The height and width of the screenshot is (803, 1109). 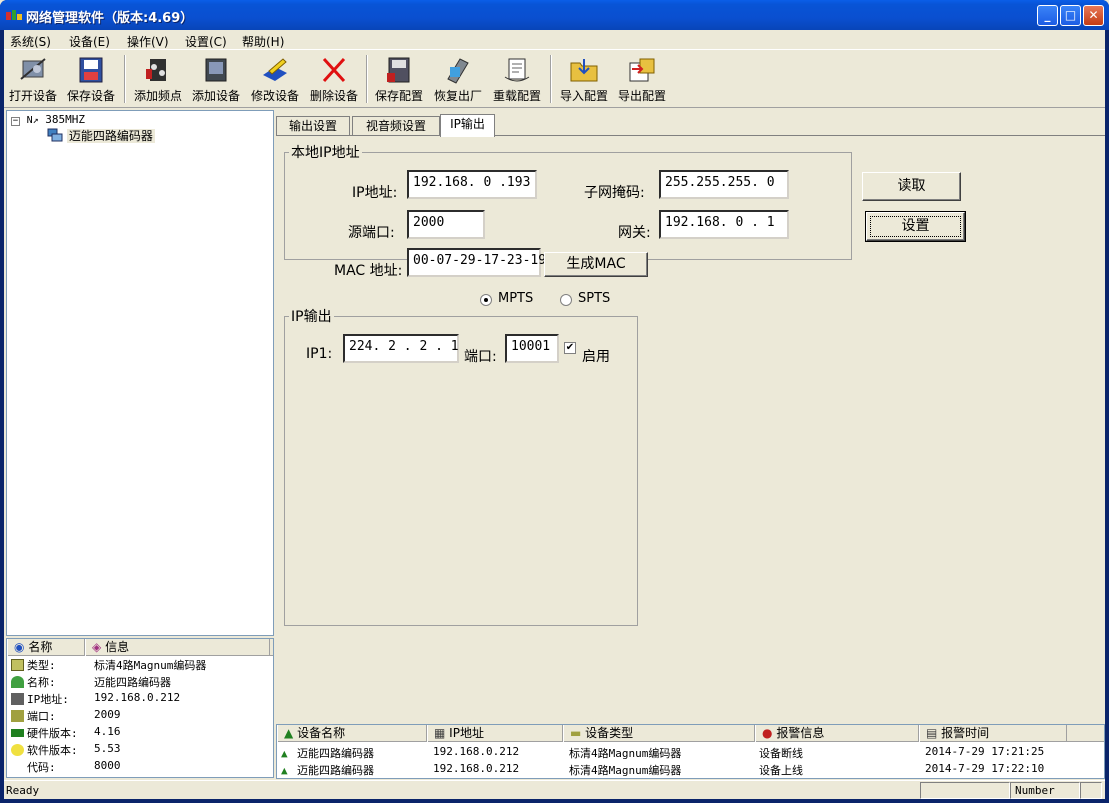 What do you see at coordinates (368, 271) in the screenshot?
I see `mac-label: MAC 地址:` at bounding box center [368, 271].